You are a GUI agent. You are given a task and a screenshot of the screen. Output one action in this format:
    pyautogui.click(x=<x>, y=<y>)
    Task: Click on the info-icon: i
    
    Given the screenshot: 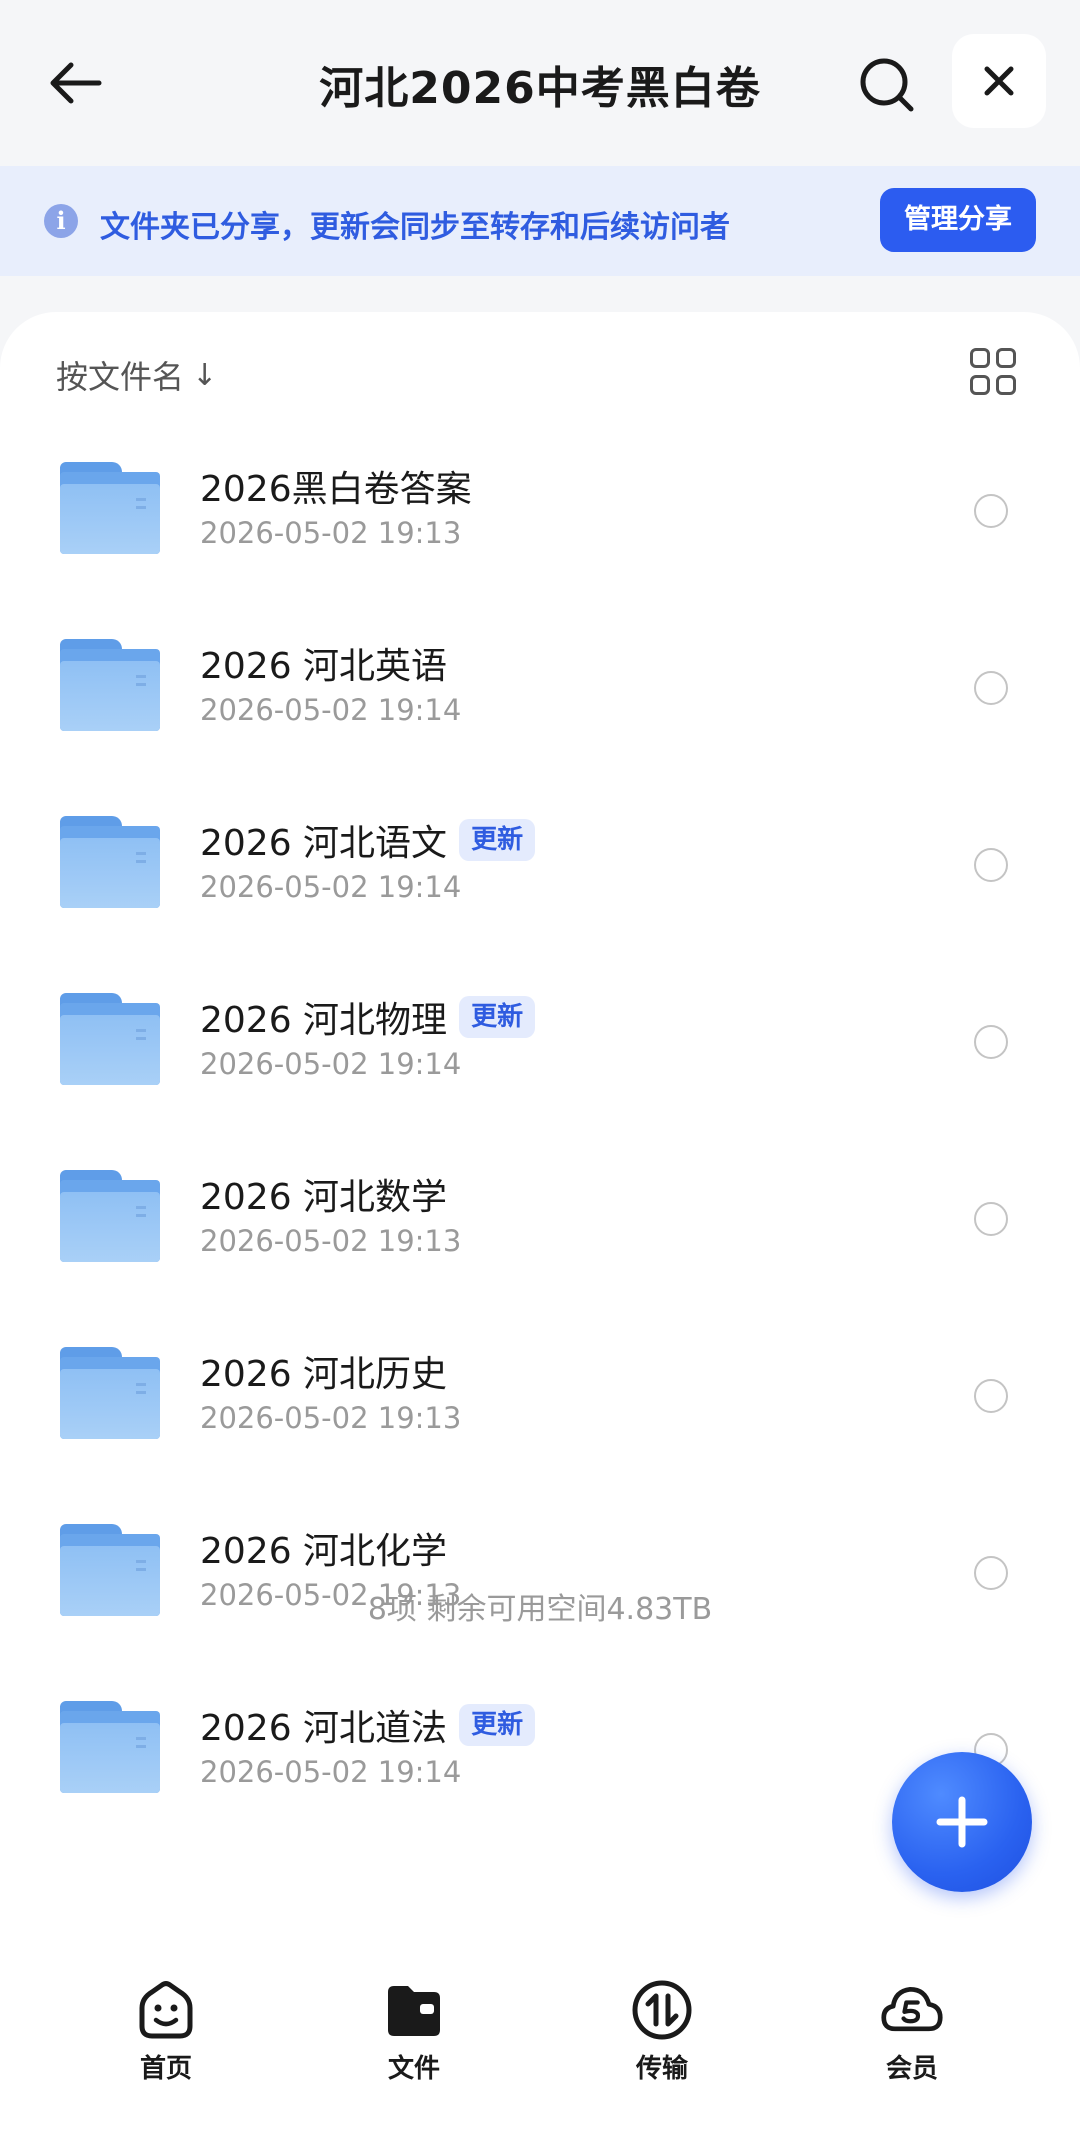 What is the action you would take?
    pyautogui.click(x=61, y=221)
    